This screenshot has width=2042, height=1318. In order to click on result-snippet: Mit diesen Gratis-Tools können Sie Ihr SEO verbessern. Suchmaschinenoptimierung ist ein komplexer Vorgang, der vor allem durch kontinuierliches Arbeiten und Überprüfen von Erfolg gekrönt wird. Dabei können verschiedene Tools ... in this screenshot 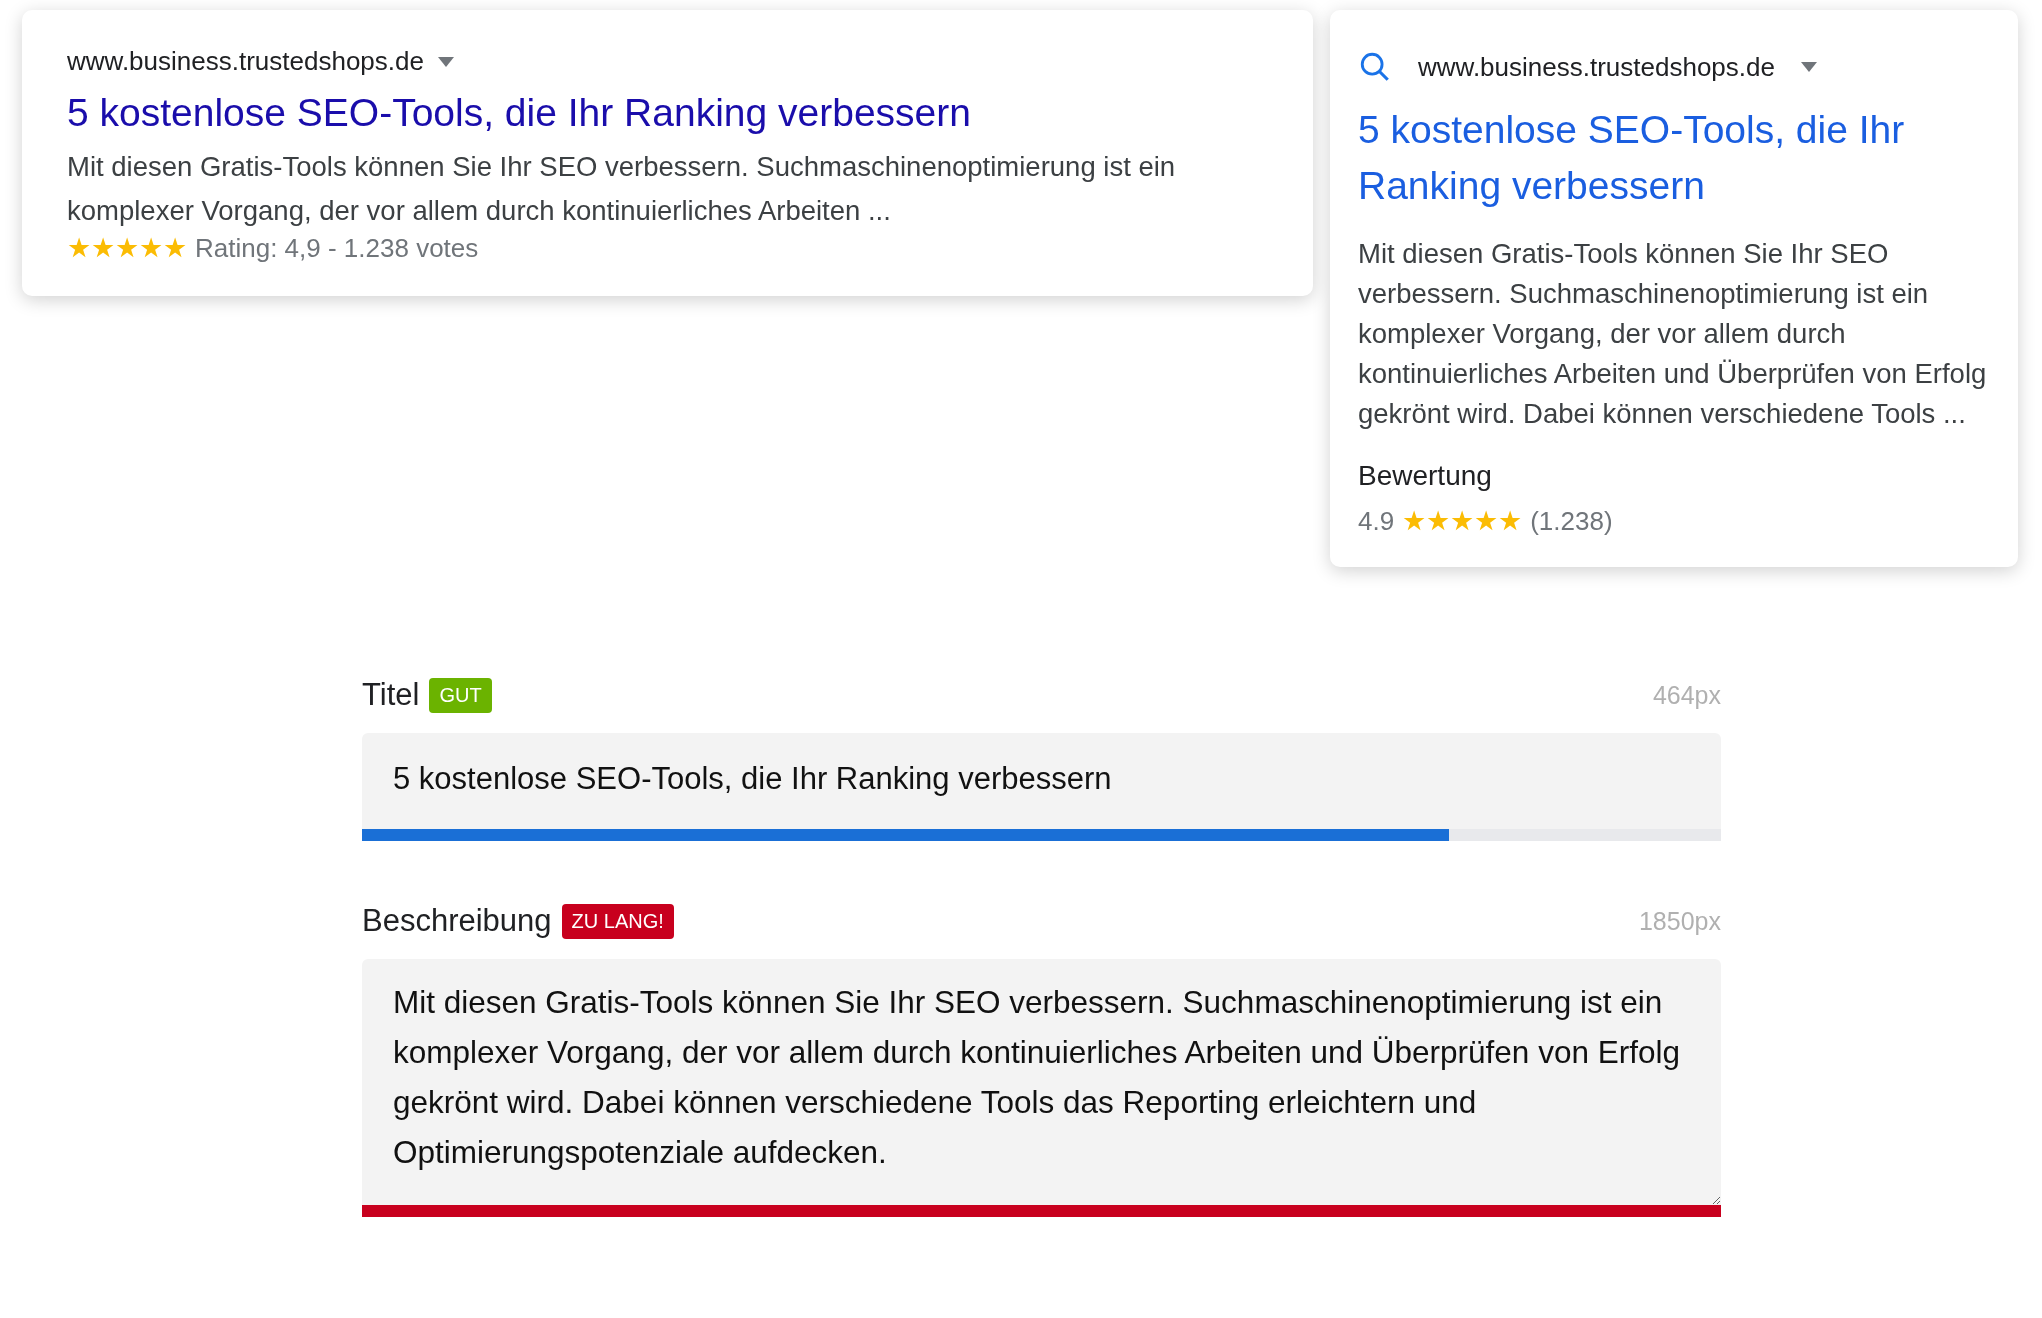, I will do `click(1673, 334)`.